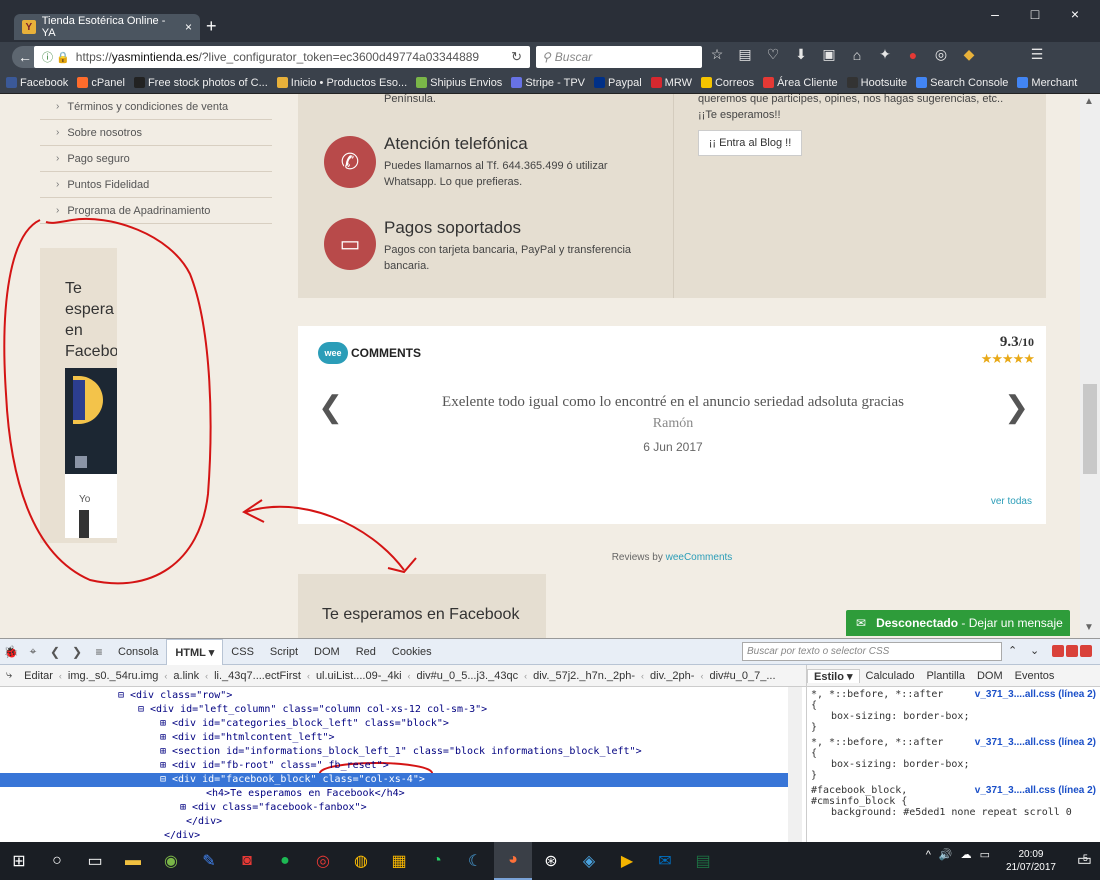 This screenshot has height=880, width=1100. Describe the element at coordinates (1058, 651) in the screenshot. I see `devtools-minimize-icon` at that location.